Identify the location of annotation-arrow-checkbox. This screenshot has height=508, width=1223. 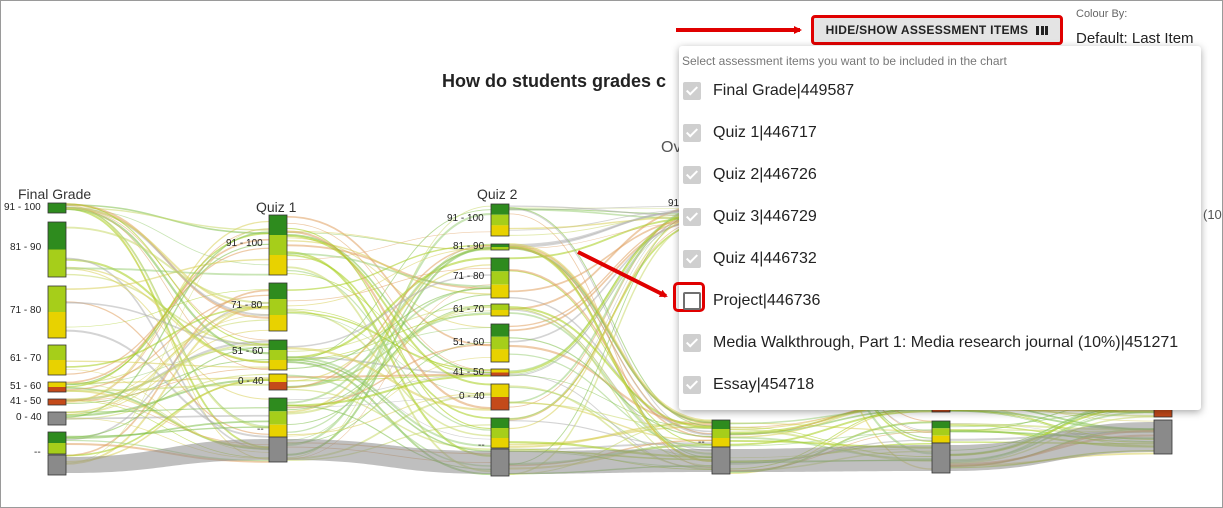
(622, 274).